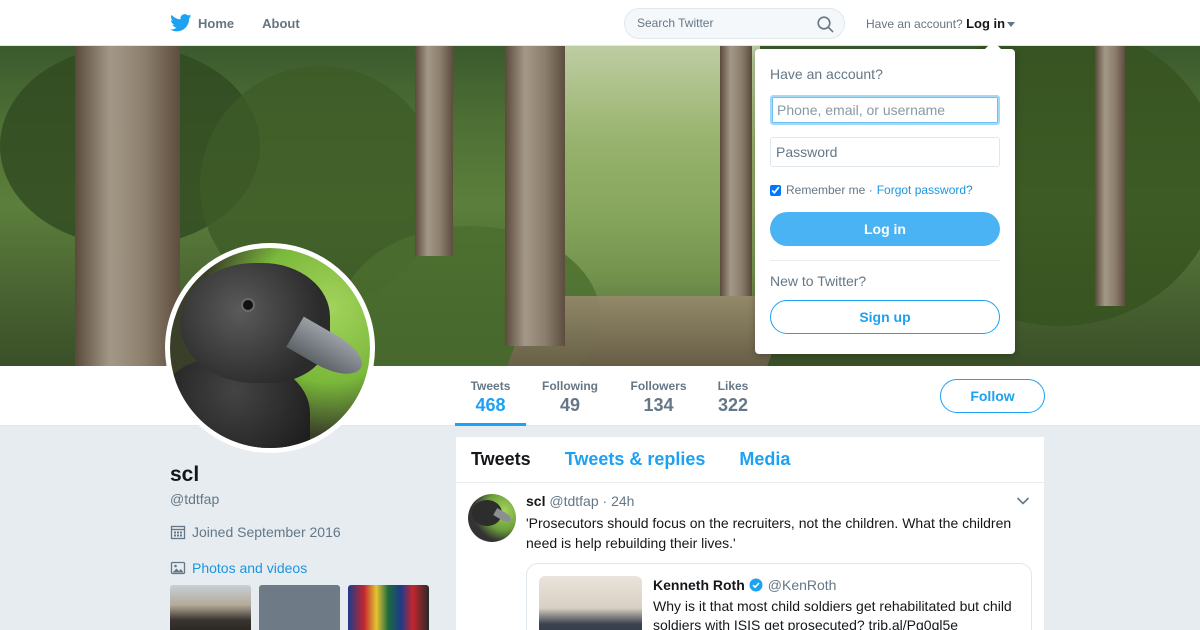 The image size is (1200, 630). I want to click on nav-left: Home About, so click(249, 23).